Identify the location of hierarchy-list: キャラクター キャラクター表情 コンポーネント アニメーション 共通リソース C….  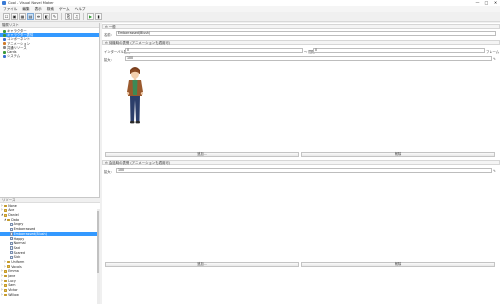
(49, 43).